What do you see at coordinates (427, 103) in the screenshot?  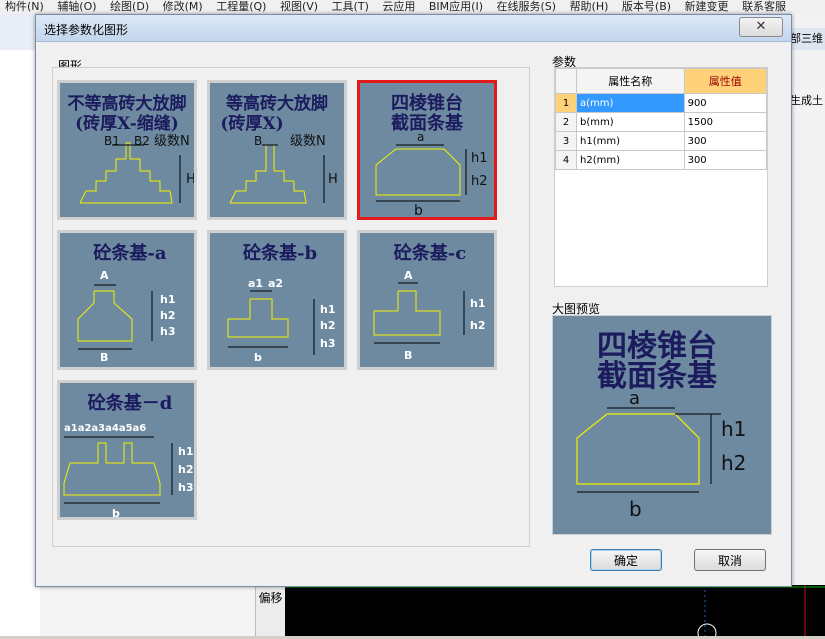 I see `tile-title: 四棱锥台` at bounding box center [427, 103].